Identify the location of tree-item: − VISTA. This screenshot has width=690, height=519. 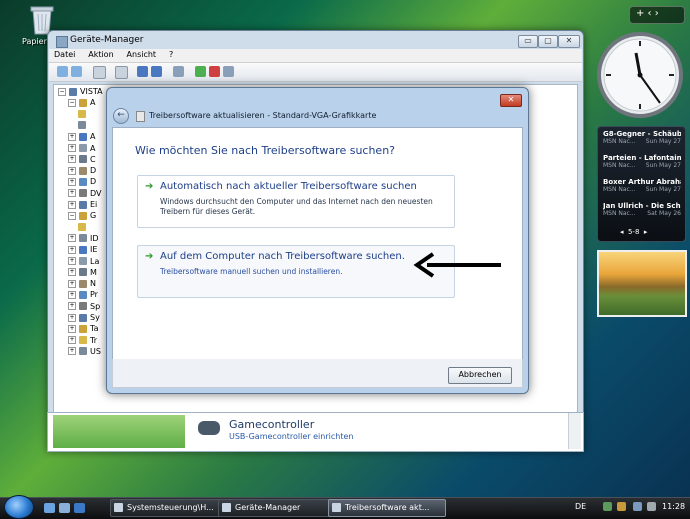
(80, 92).